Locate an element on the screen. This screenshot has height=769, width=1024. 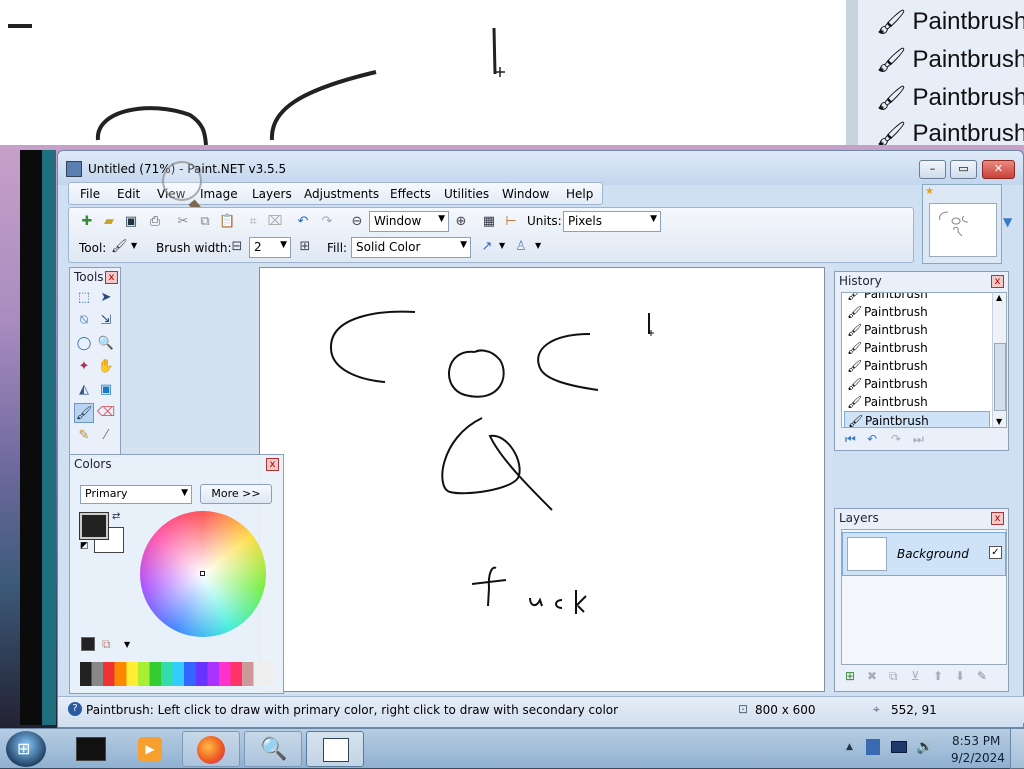
history-undo-icon: ↶ is located at coordinates (872, 439).